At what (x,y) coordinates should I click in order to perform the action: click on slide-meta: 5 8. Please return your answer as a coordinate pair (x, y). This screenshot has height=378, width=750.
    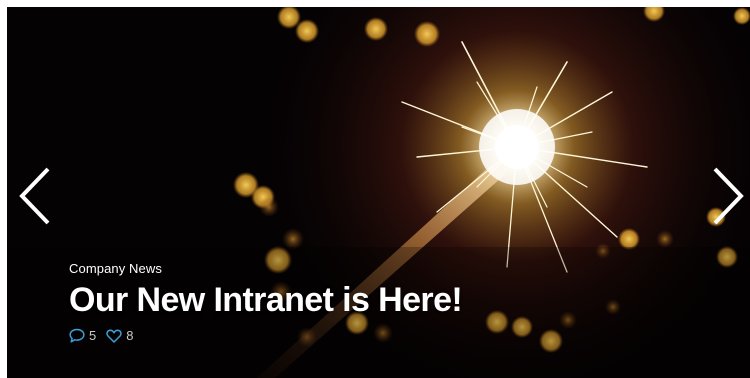
    Looking at the image, I should click on (265, 335).